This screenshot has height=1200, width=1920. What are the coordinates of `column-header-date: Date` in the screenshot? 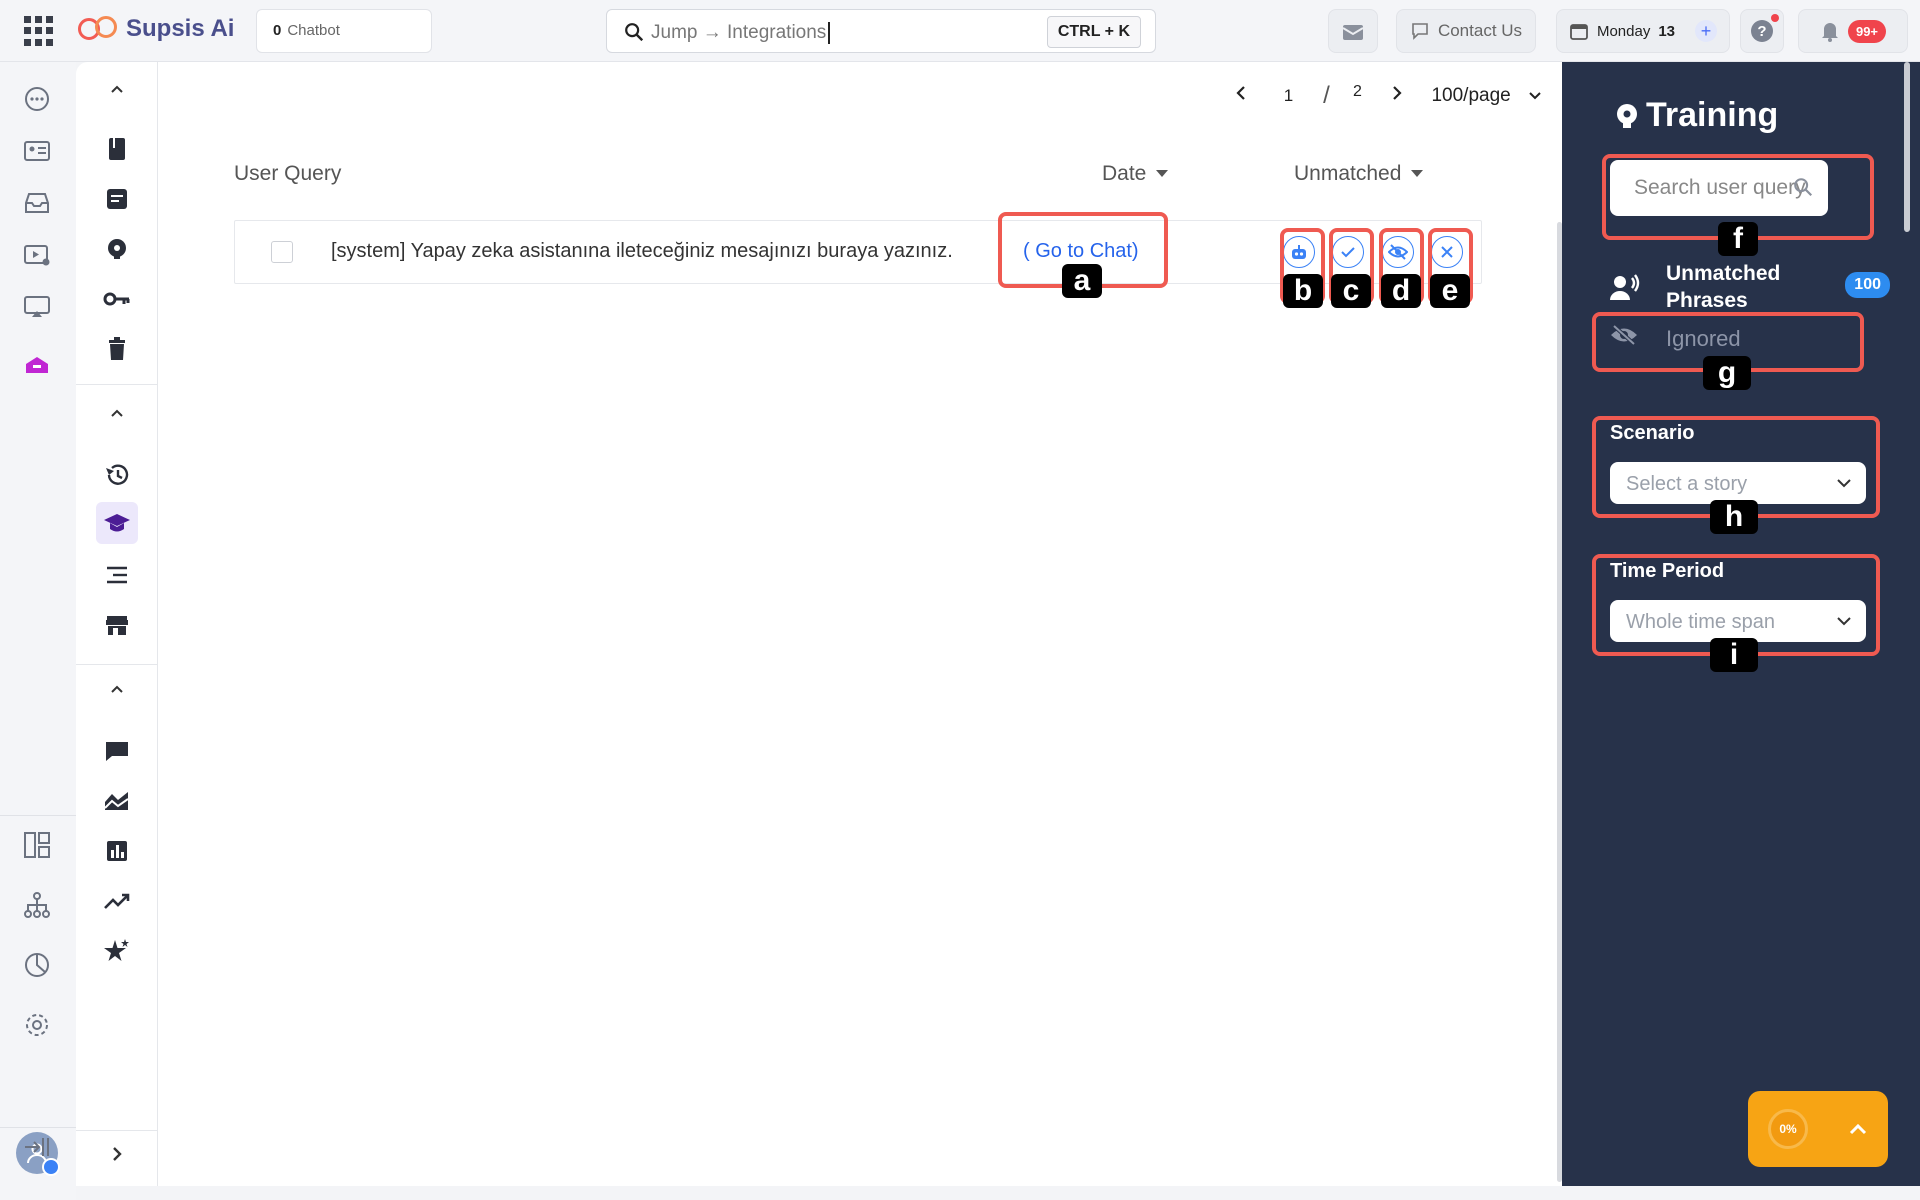 It's located at (1135, 174).